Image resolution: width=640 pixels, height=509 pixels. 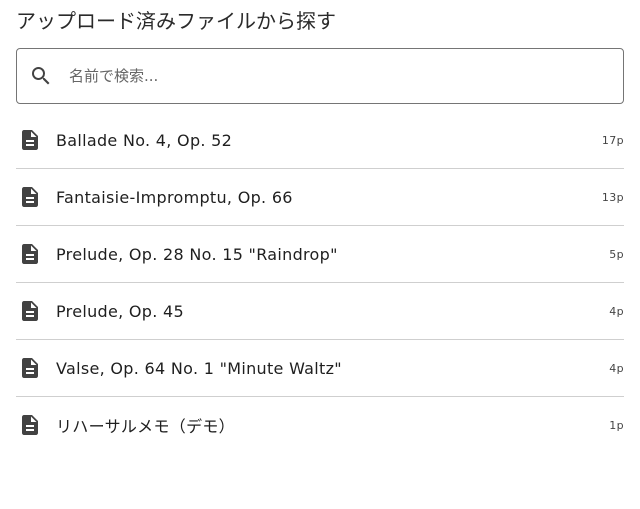 What do you see at coordinates (616, 425) in the screenshot?
I see `page-count: 1p` at bounding box center [616, 425].